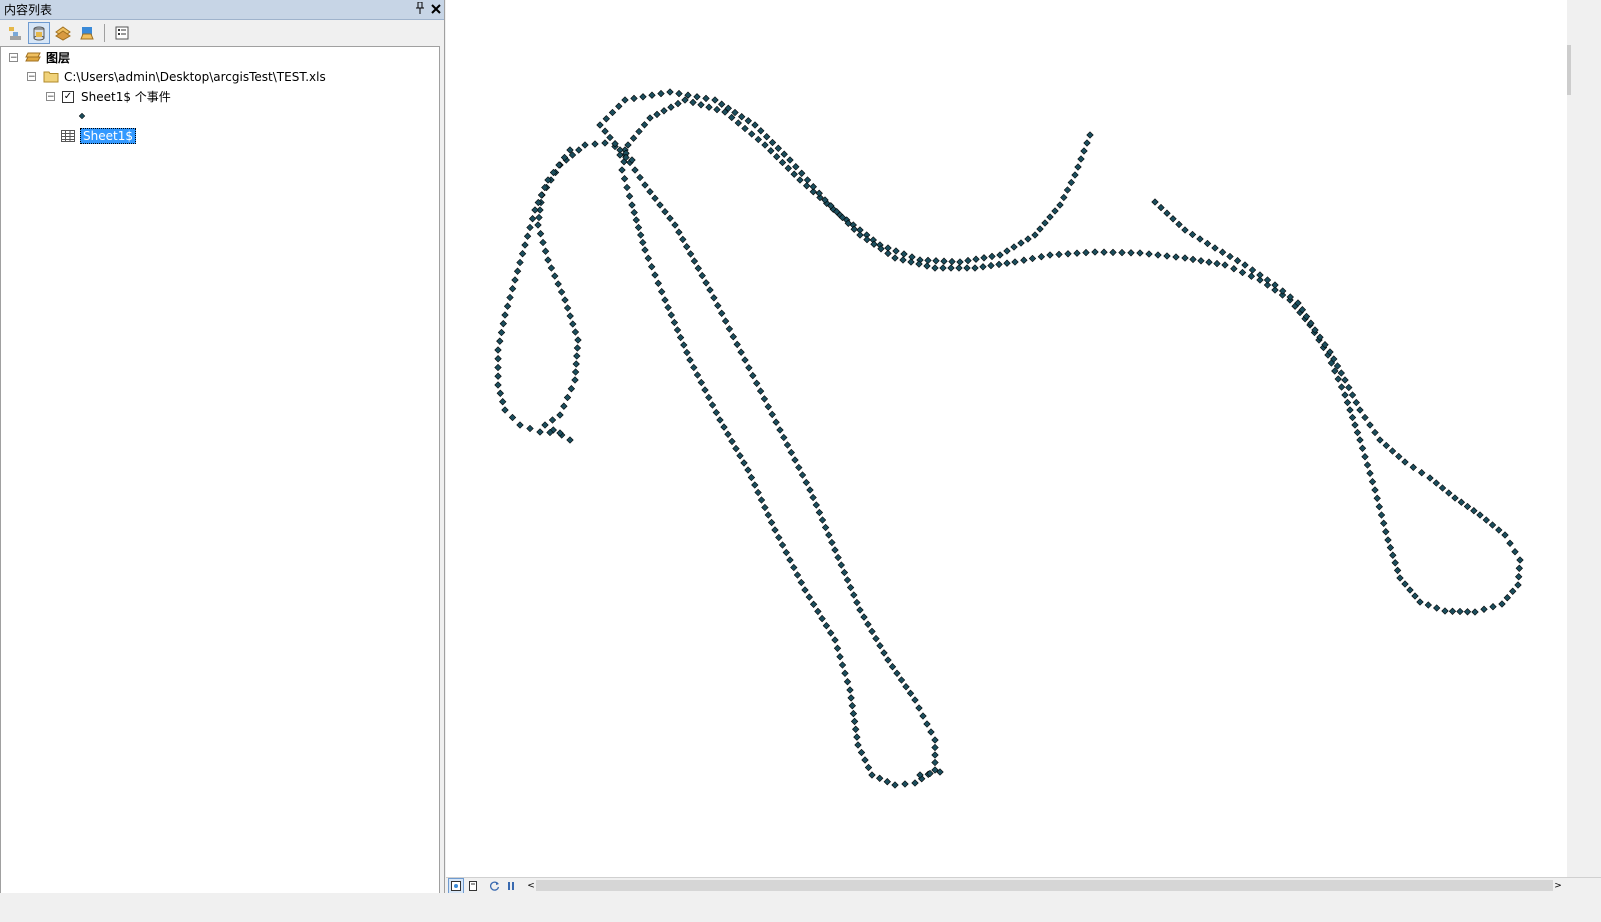 The height and width of the screenshot is (922, 1601). Describe the element at coordinates (1044, 885) in the screenshot. I see `horizontal-scrollbar` at that location.